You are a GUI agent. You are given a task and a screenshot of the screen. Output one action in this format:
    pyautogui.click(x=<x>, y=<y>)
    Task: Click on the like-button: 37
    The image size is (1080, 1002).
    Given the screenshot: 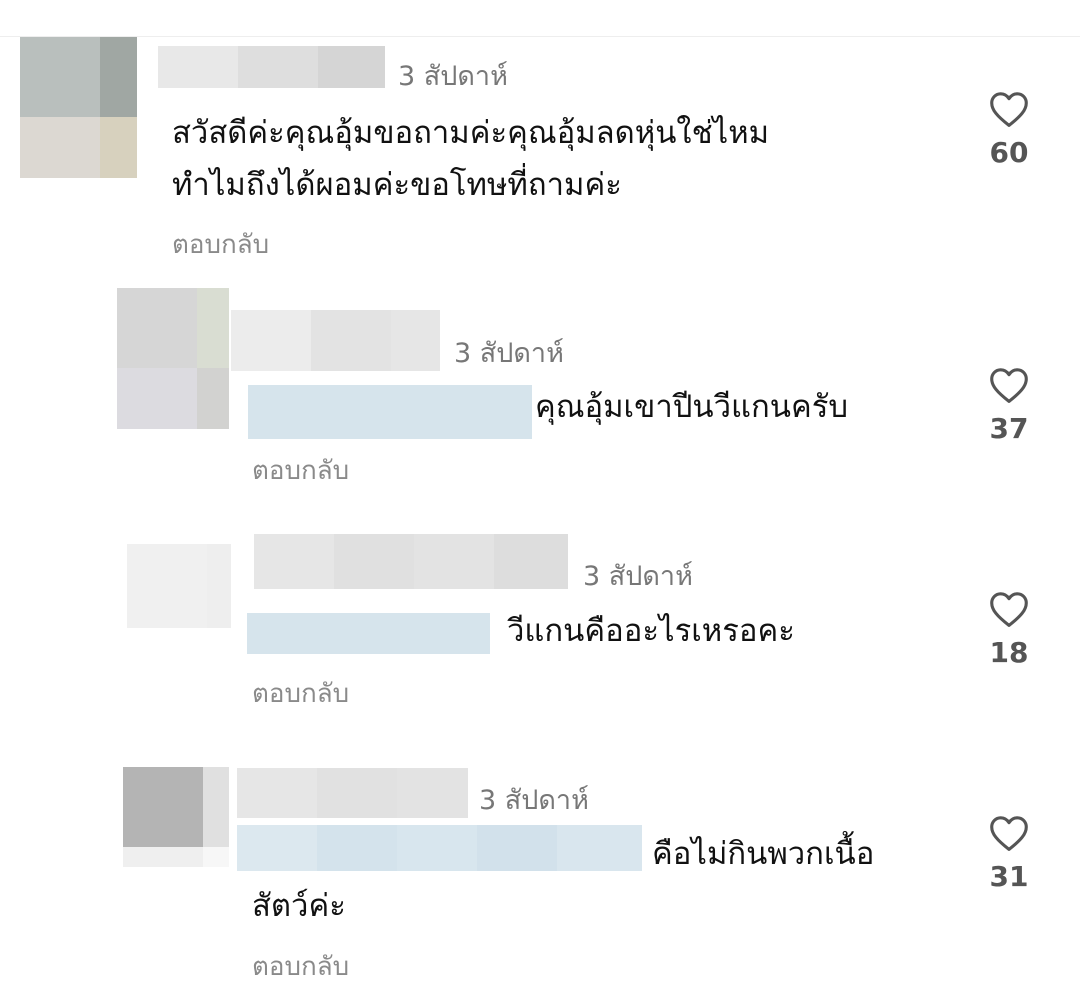 What is the action you would take?
    pyautogui.click(x=1009, y=405)
    